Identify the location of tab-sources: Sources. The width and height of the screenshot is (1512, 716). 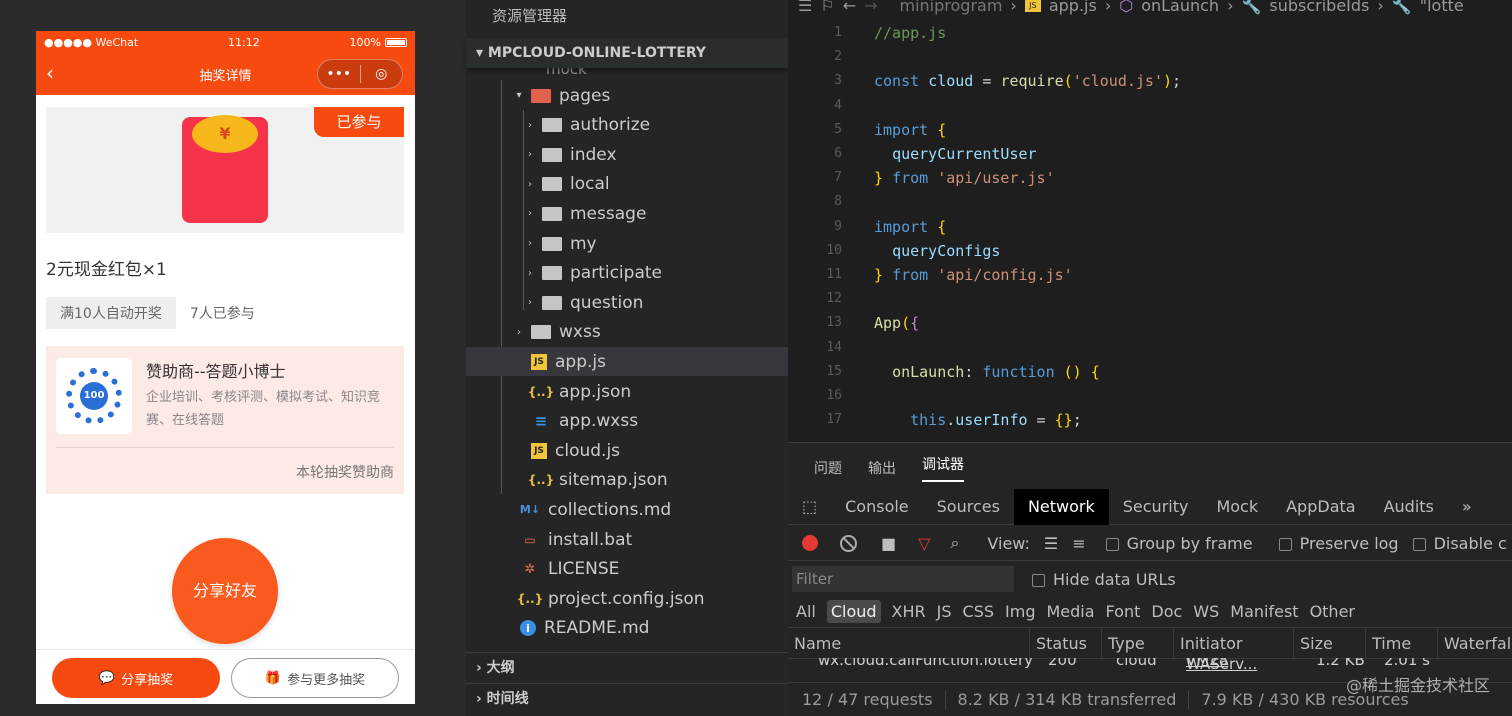
(968, 507).